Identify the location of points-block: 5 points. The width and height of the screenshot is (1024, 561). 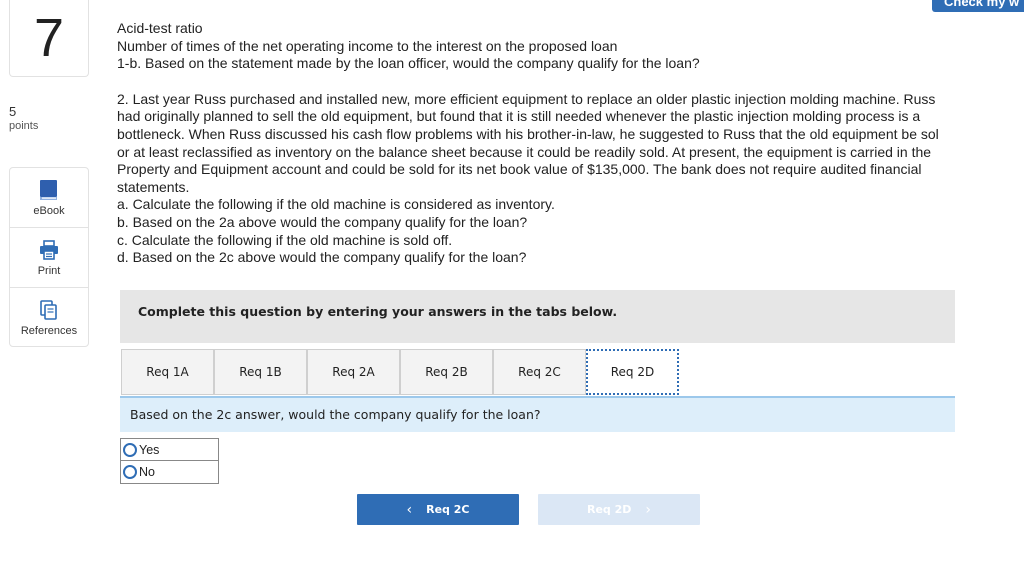
(23, 119).